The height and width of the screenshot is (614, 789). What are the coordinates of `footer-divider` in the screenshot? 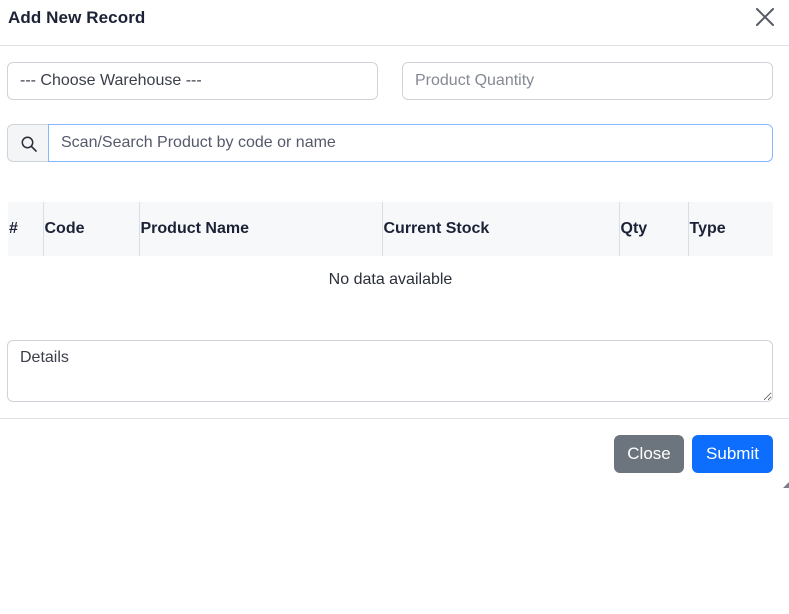 It's located at (394, 418).